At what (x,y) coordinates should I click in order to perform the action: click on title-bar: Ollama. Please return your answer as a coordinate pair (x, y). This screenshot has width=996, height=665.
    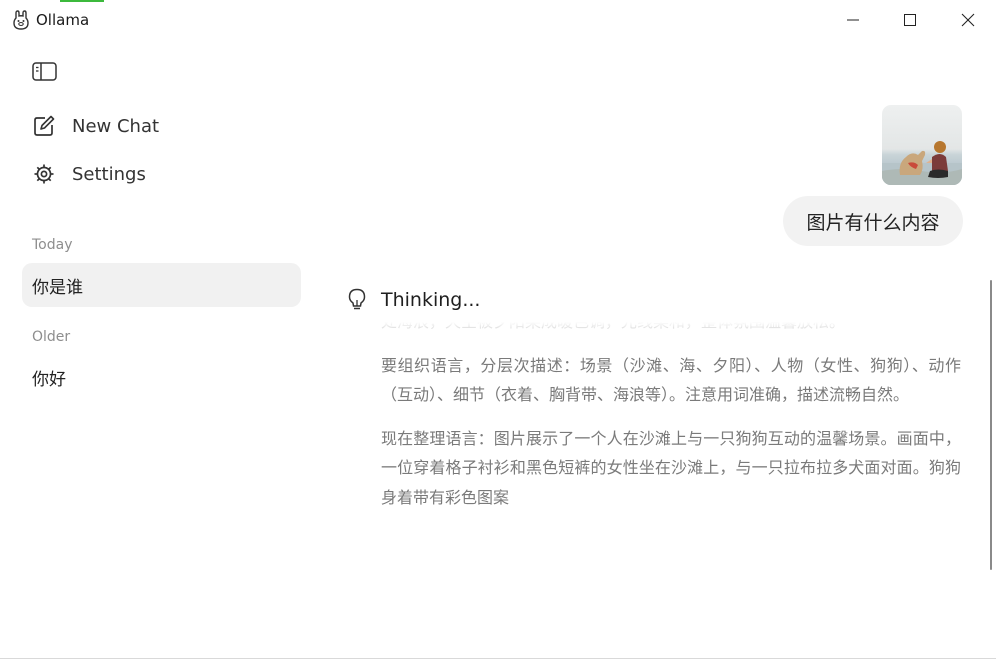
    Looking at the image, I should click on (498, 20).